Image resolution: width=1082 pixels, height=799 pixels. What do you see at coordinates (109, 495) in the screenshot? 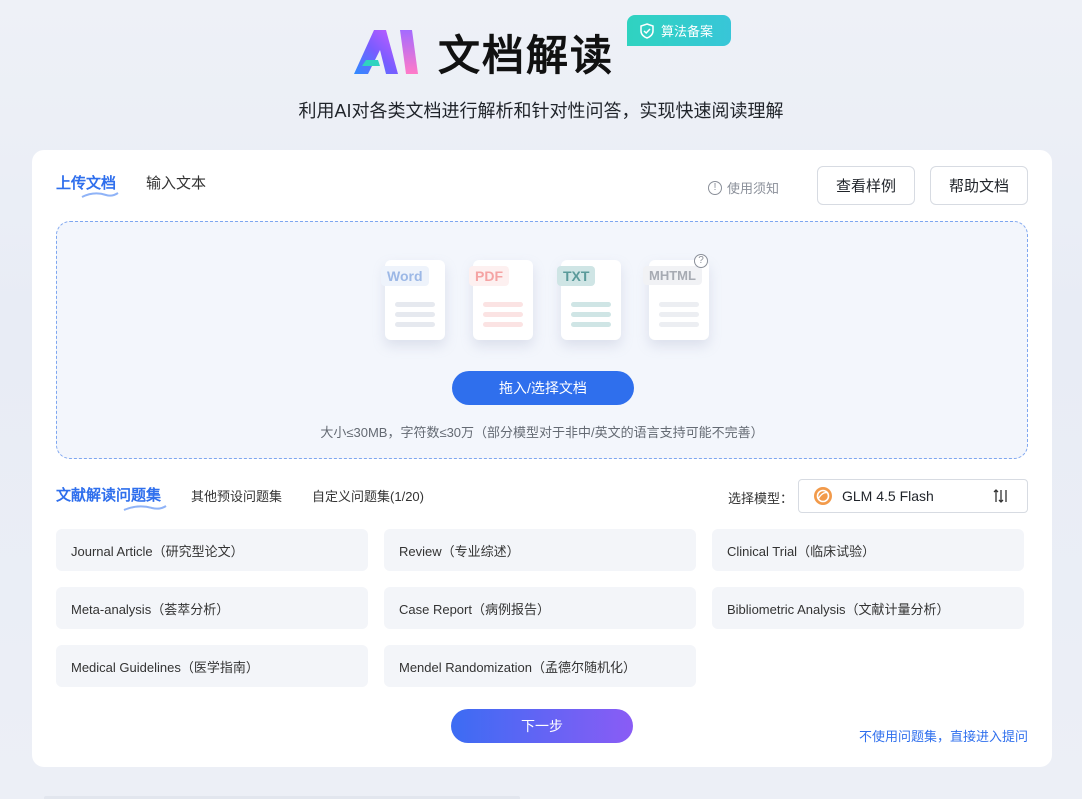
I see `tab-label: 文献解读问题集` at bounding box center [109, 495].